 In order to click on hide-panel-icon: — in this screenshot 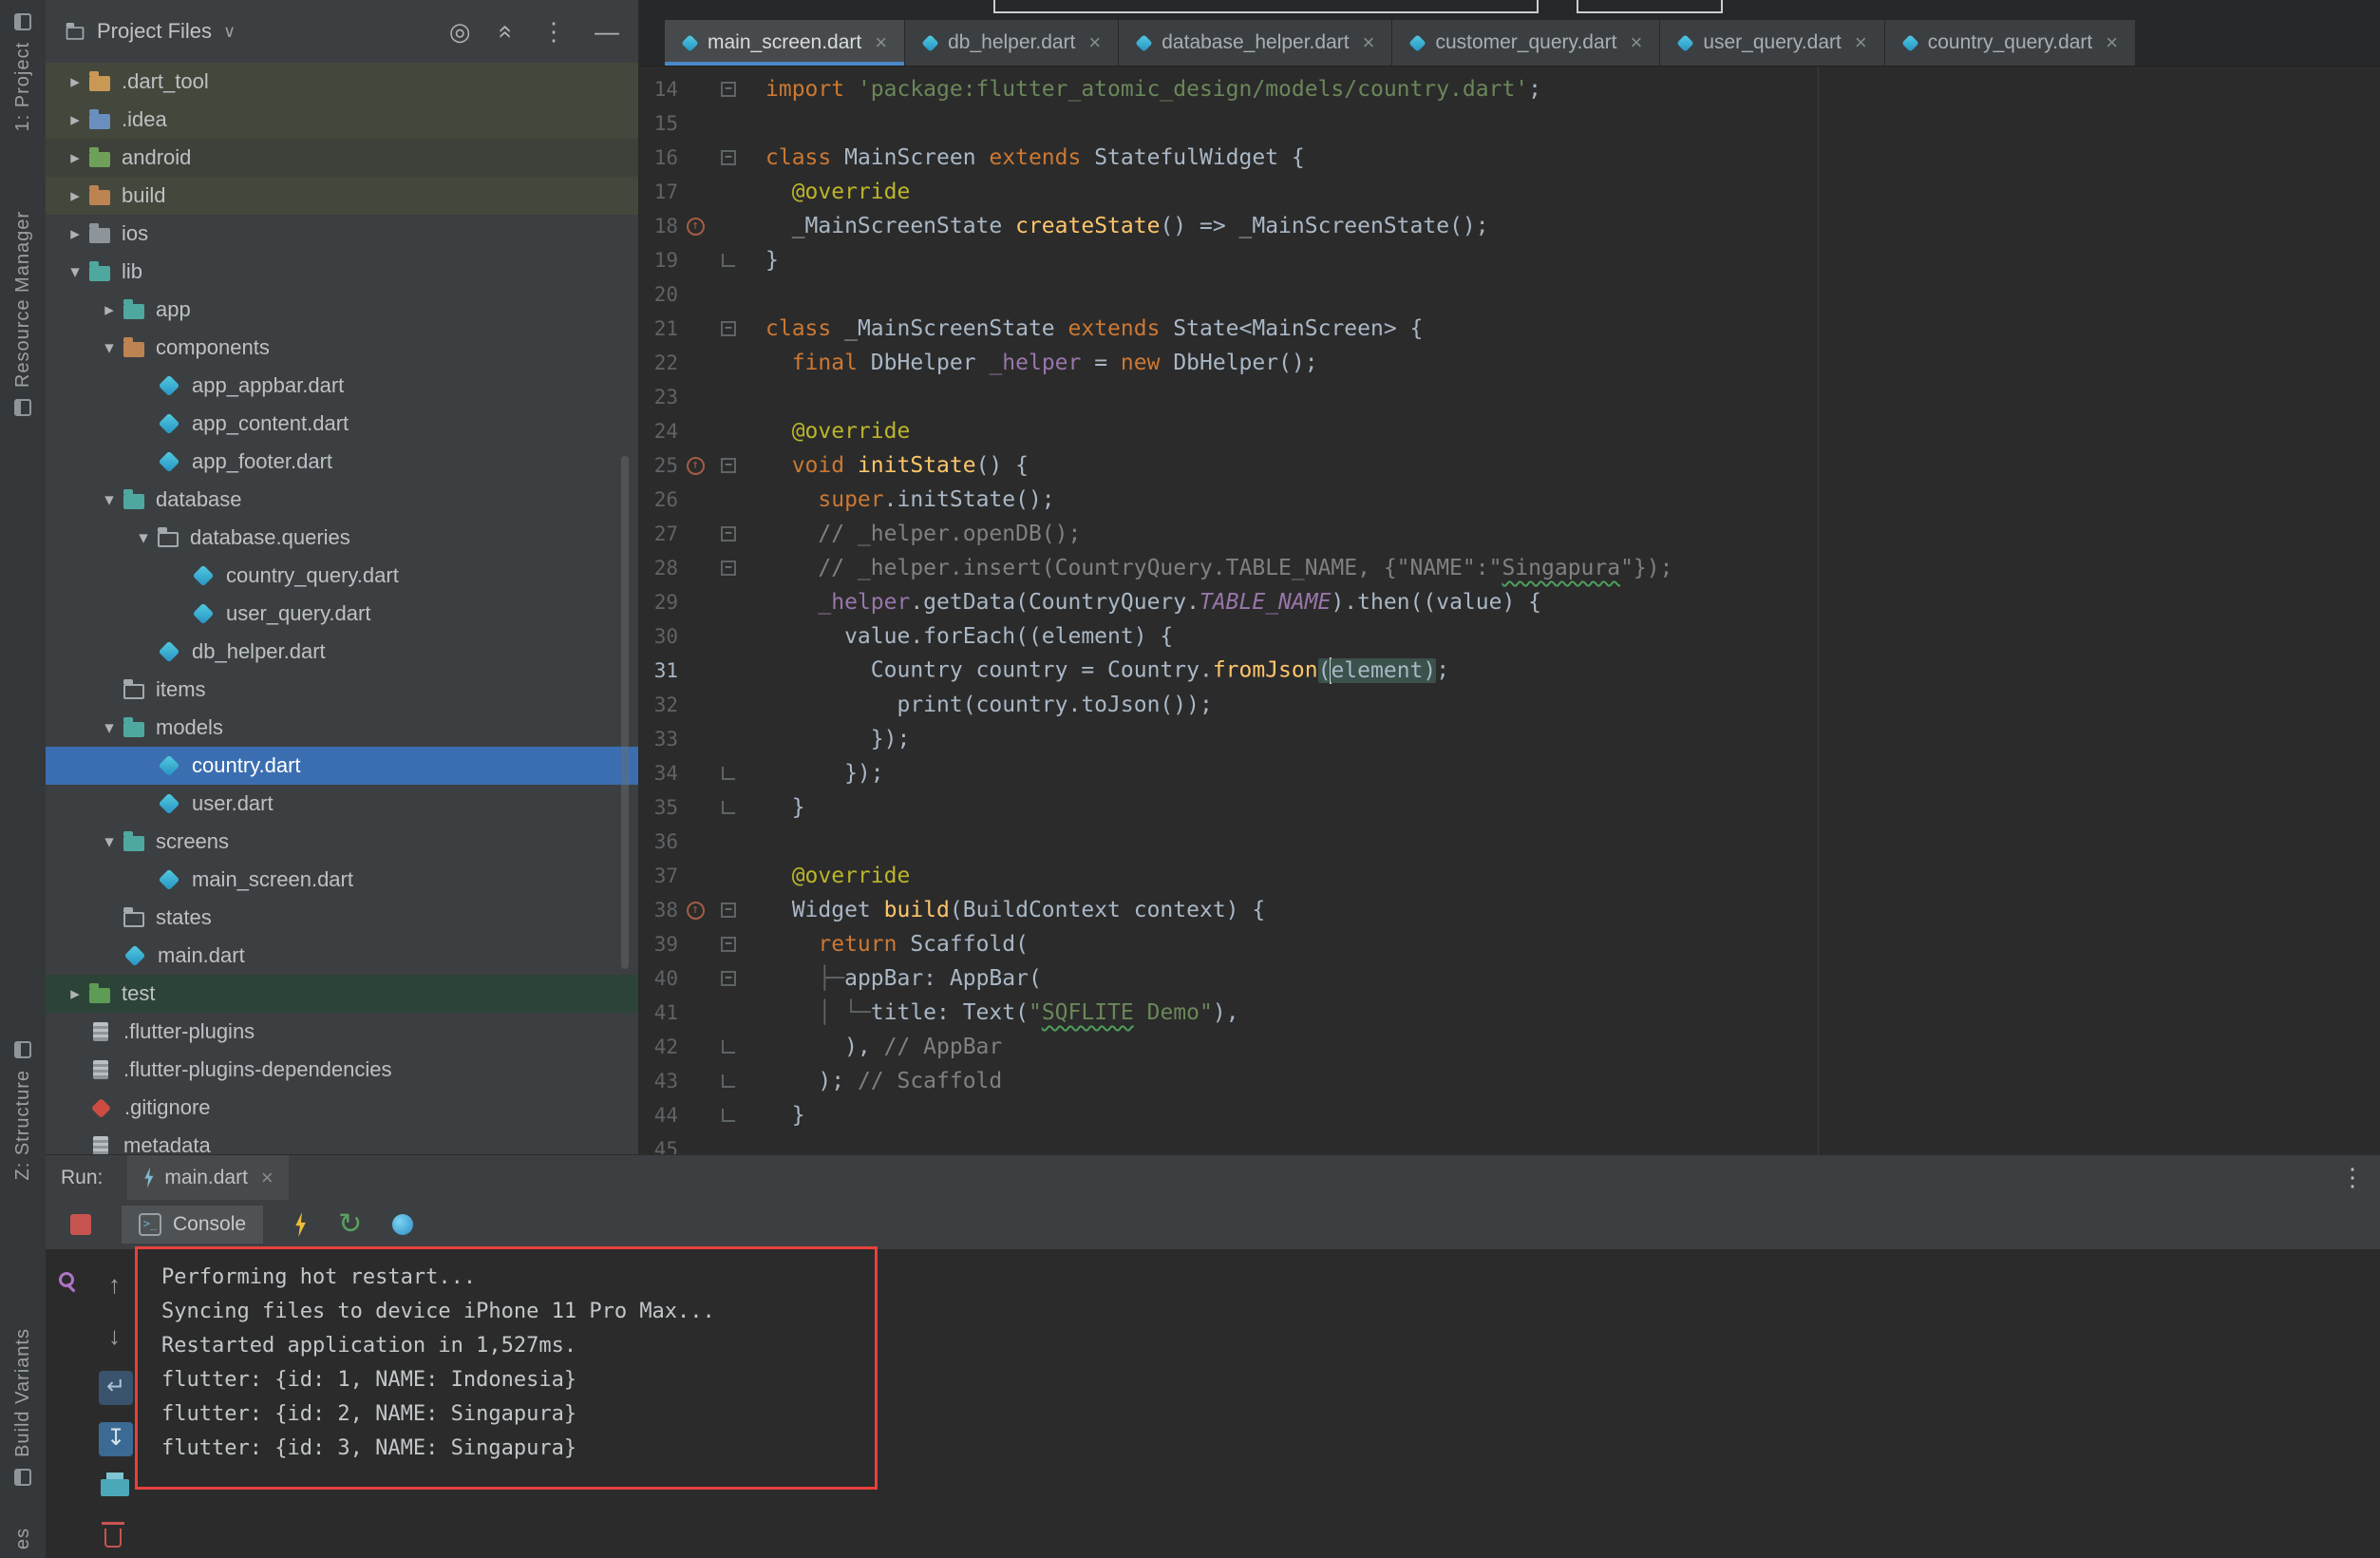, I will do `click(607, 32)`.